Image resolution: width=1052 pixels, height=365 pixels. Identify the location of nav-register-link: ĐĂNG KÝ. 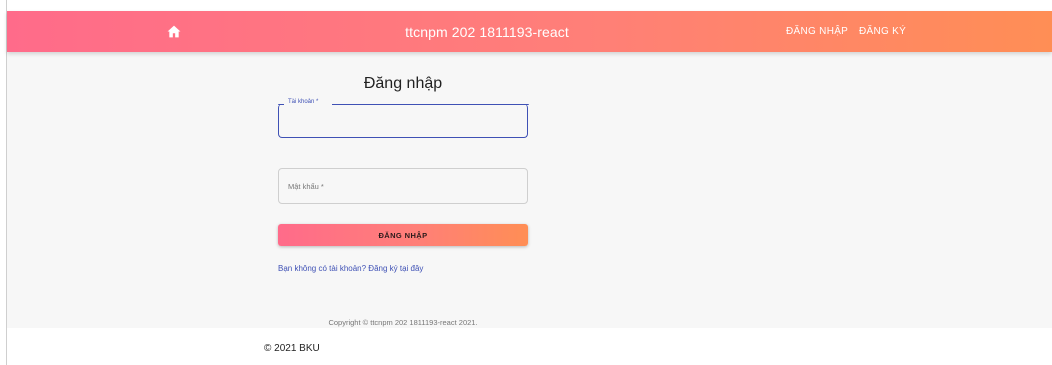
(882, 31).